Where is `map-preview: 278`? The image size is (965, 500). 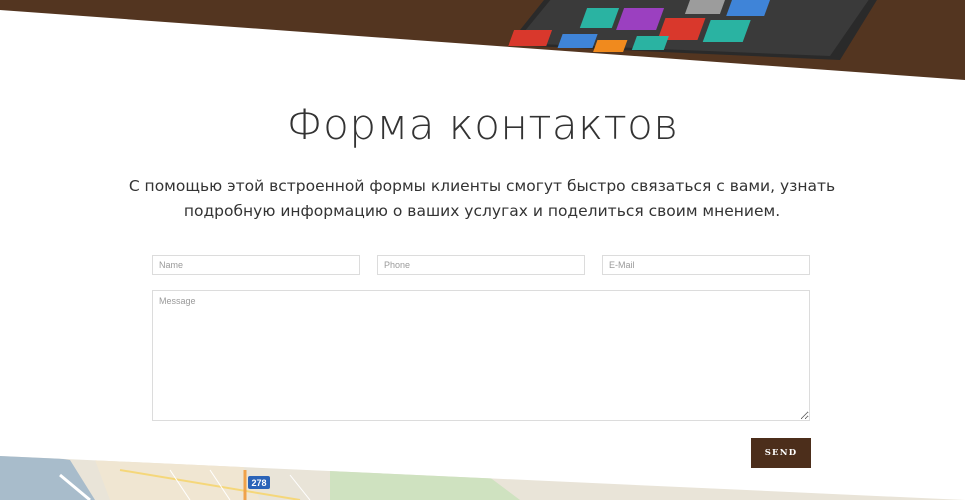 map-preview: 278 is located at coordinates (482, 478).